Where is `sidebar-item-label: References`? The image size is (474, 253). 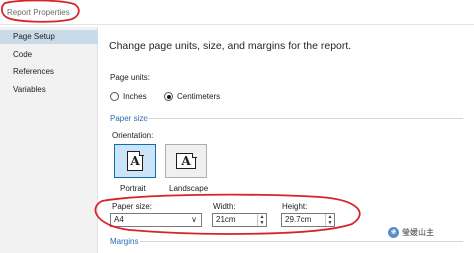 sidebar-item-label: References is located at coordinates (33, 71).